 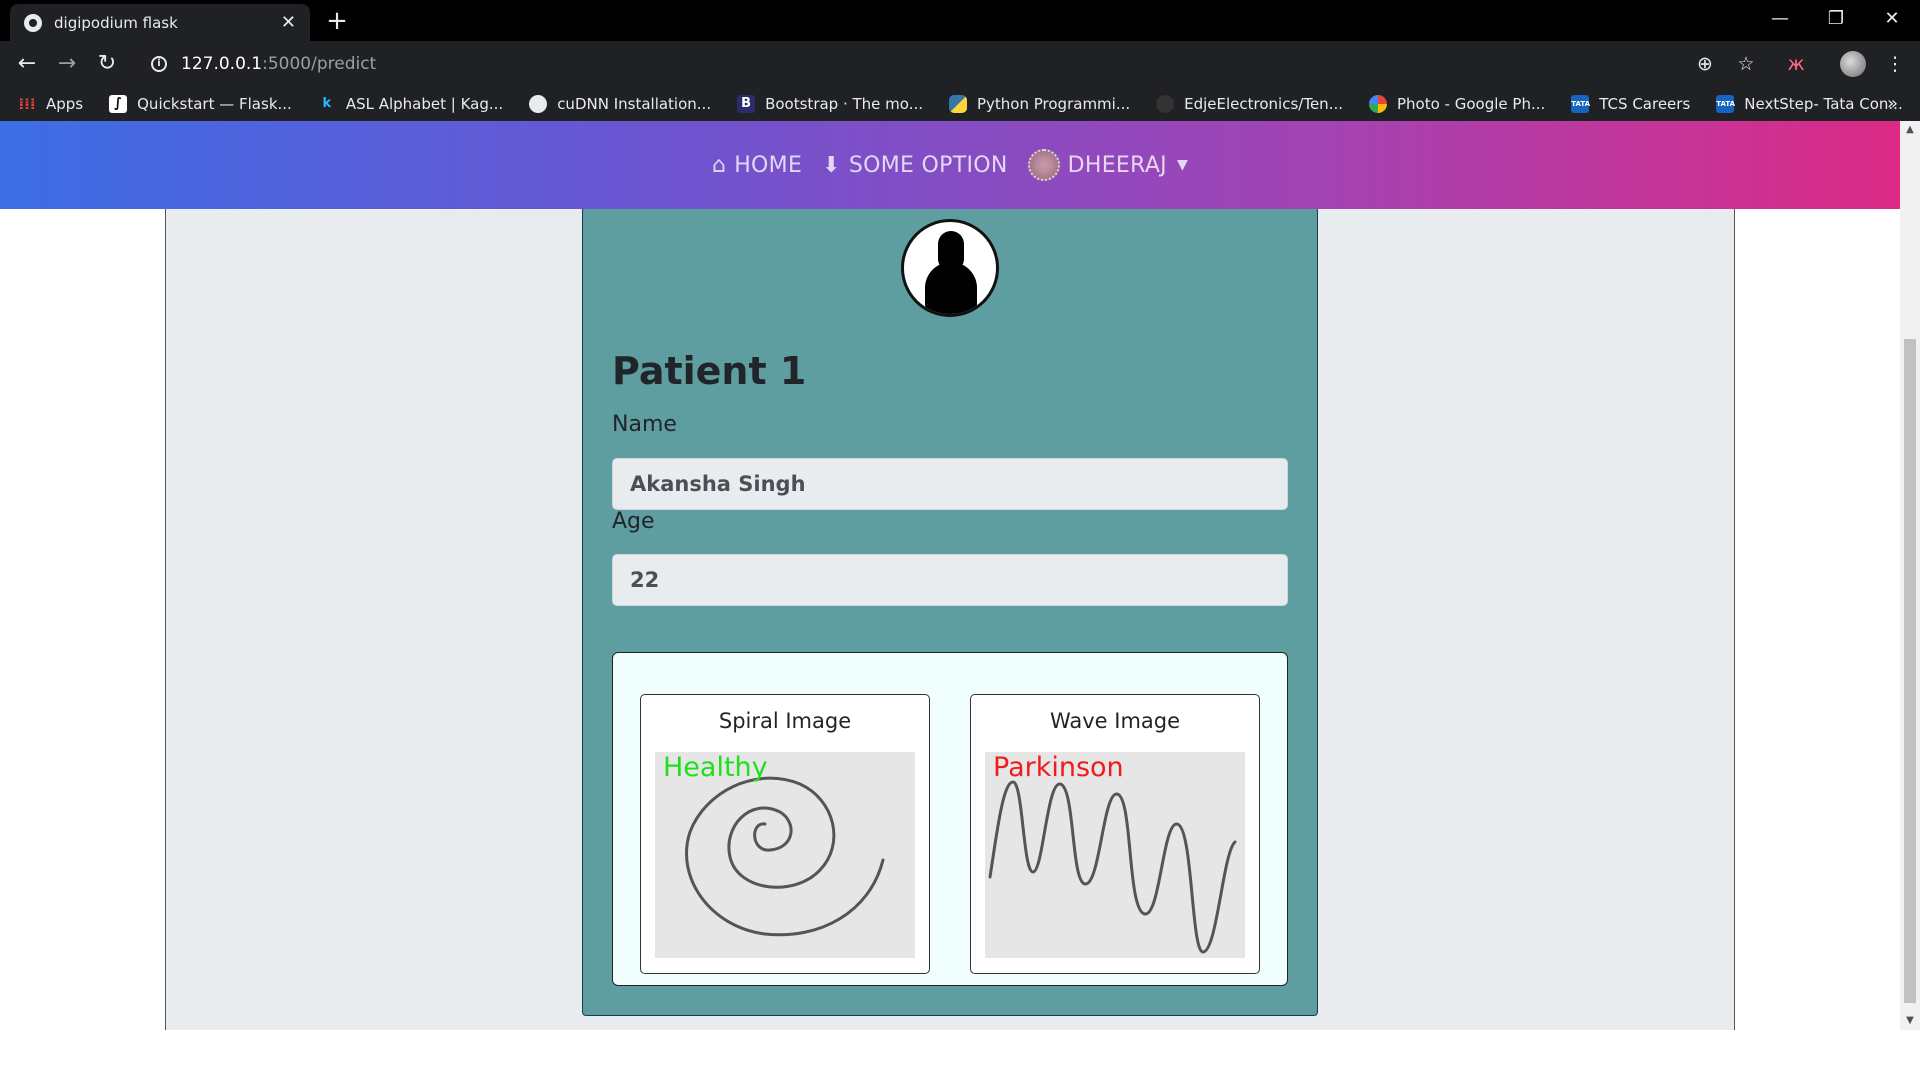 What do you see at coordinates (1378, 104) in the screenshot?
I see `google-photos-icon` at bounding box center [1378, 104].